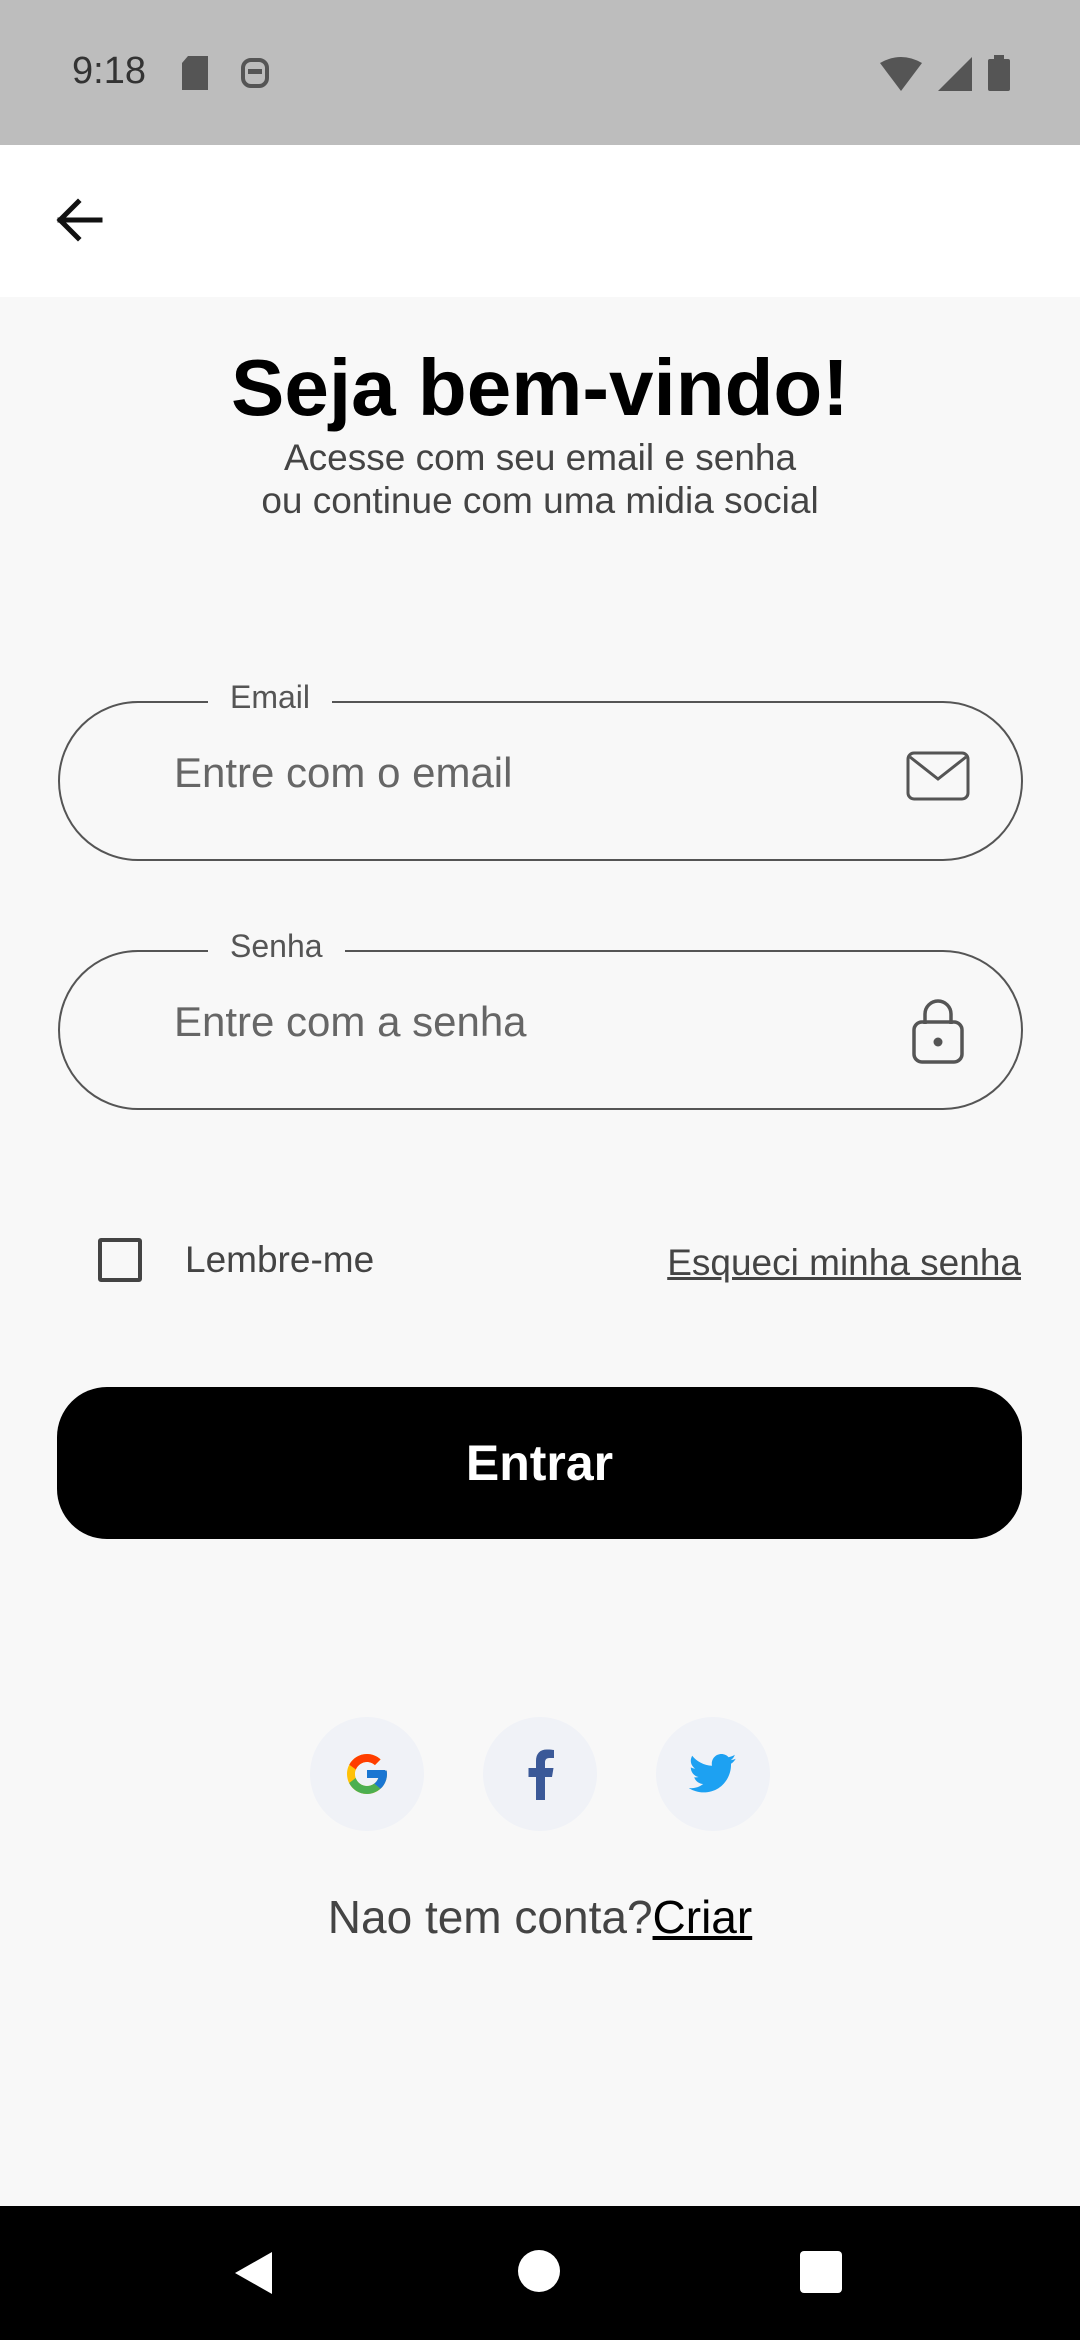 This screenshot has height=2340, width=1080. What do you see at coordinates (109, 71) in the screenshot?
I see `status-time: 9:18` at bounding box center [109, 71].